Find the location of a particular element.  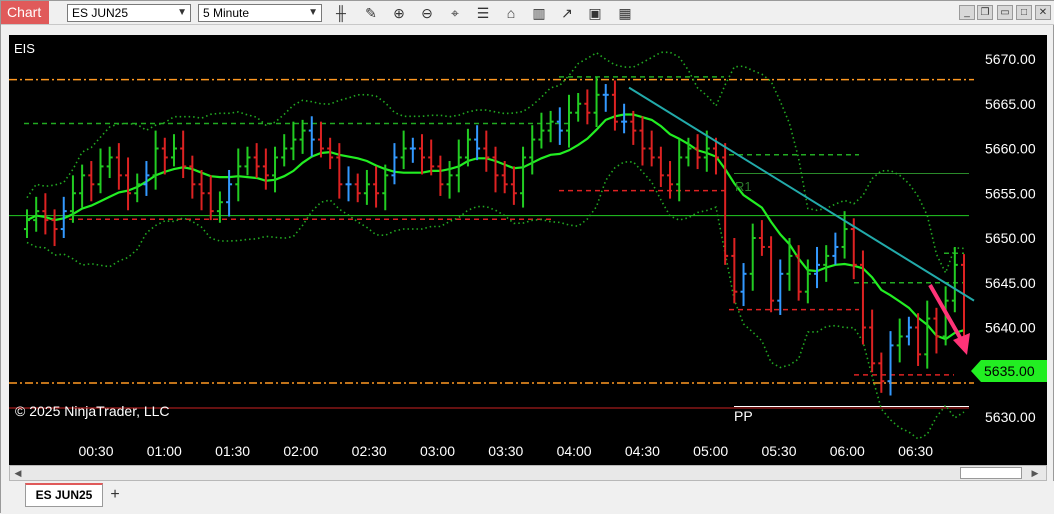

y-tick-label: 5645.00 is located at coordinates (1010, 283).